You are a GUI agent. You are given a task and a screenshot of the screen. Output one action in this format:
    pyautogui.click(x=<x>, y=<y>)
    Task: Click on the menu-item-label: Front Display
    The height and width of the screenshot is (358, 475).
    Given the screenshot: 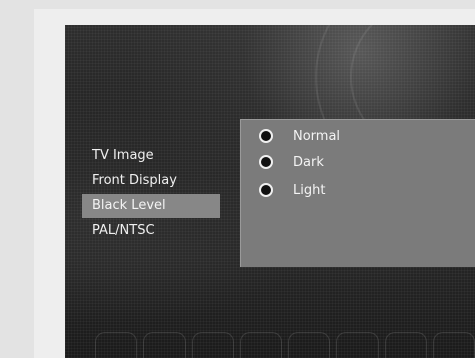 What is the action you would take?
    pyautogui.click(x=134, y=180)
    